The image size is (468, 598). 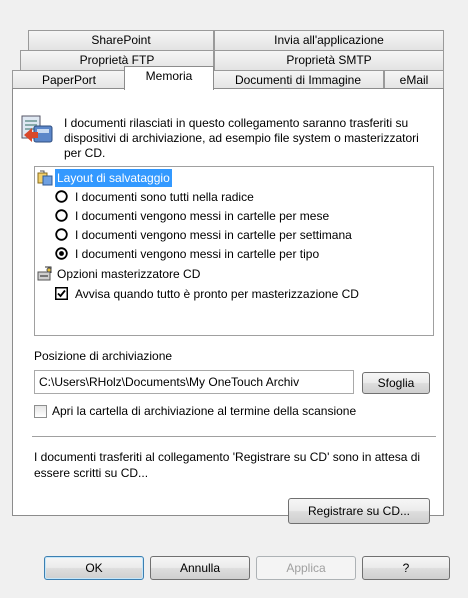 I want to click on radio-checked-icon, so click(x=61, y=253).